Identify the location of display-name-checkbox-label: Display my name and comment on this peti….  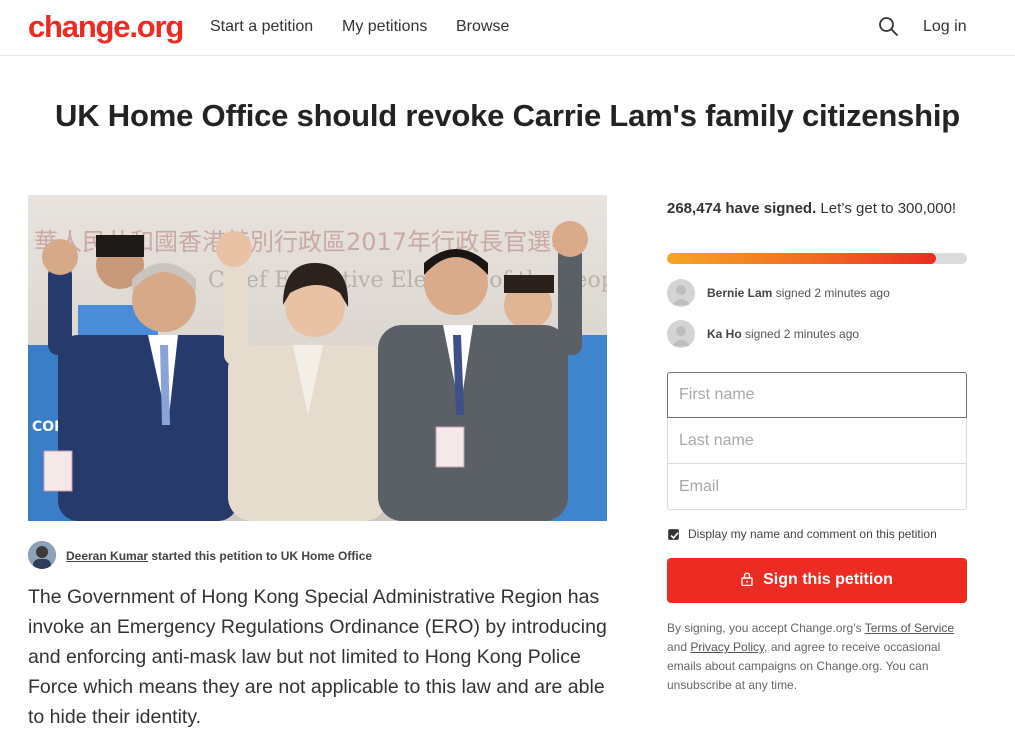
(812, 534).